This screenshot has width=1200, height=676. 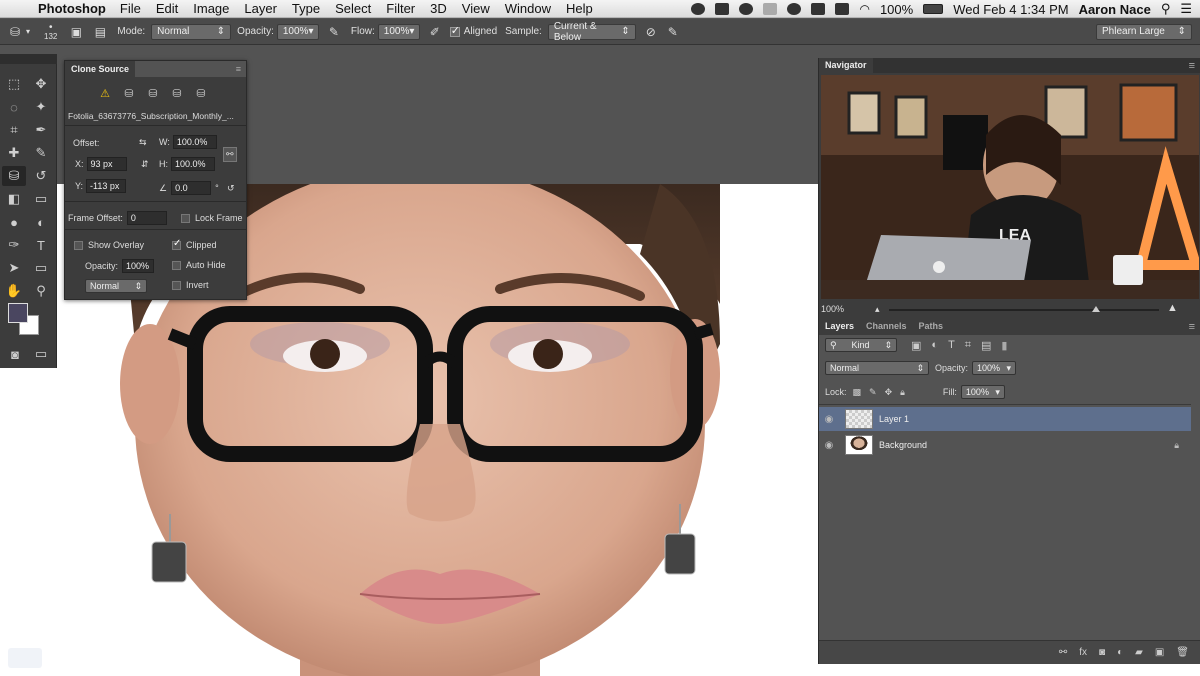 What do you see at coordinates (116, 286) in the screenshot?
I see `overlay-blend-select: Normal ⇕` at bounding box center [116, 286].